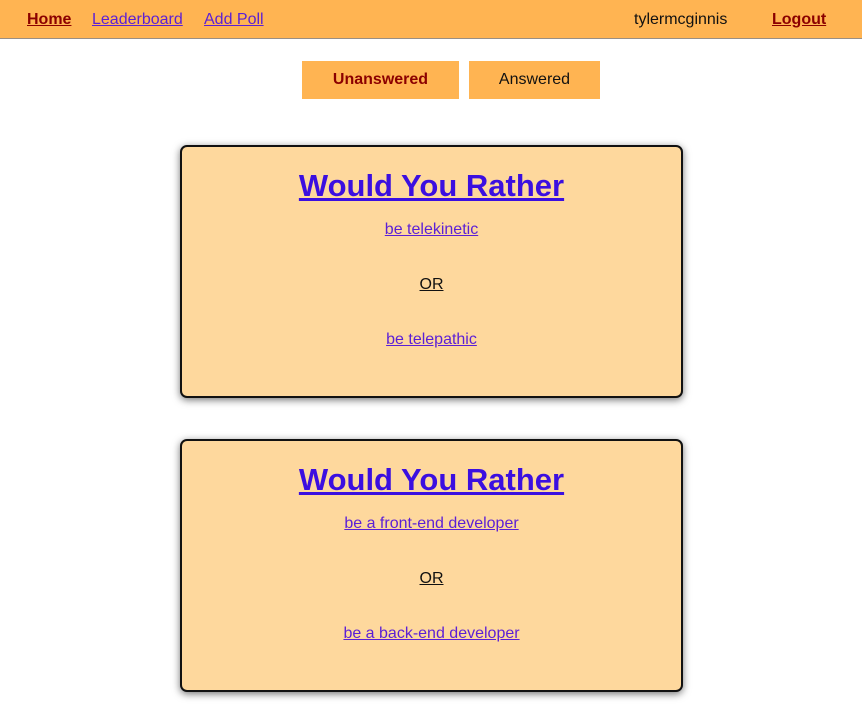 This screenshot has height=721, width=862. Describe the element at coordinates (431, 340) in the screenshot. I see `poll-option-two-link: be telepathic` at that location.